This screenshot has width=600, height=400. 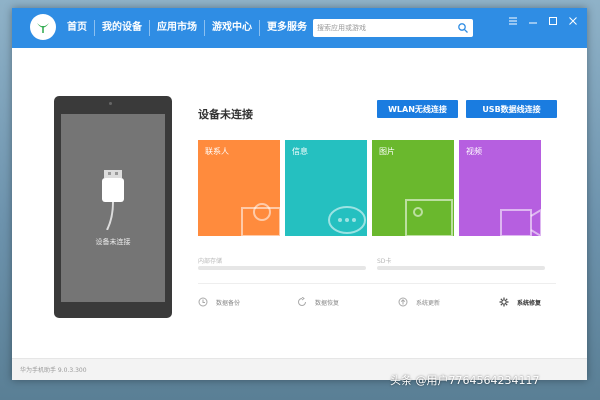 I want to click on nav-app-market: 应用市场, so click(x=177, y=28).